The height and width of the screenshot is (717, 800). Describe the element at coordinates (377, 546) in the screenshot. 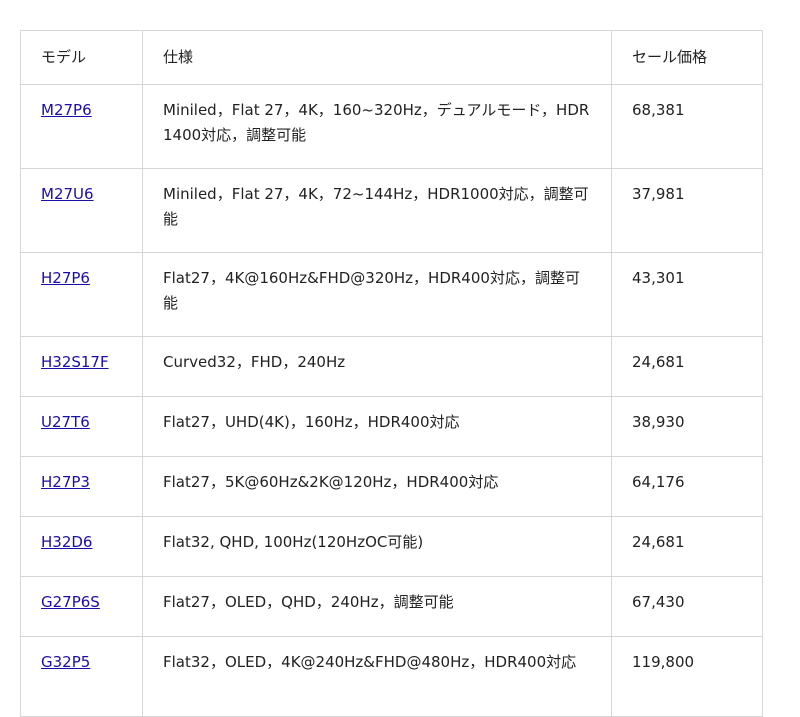

I see `spec-cell: Flat32, QHD, 100Hz(120HzOC可能)` at that location.